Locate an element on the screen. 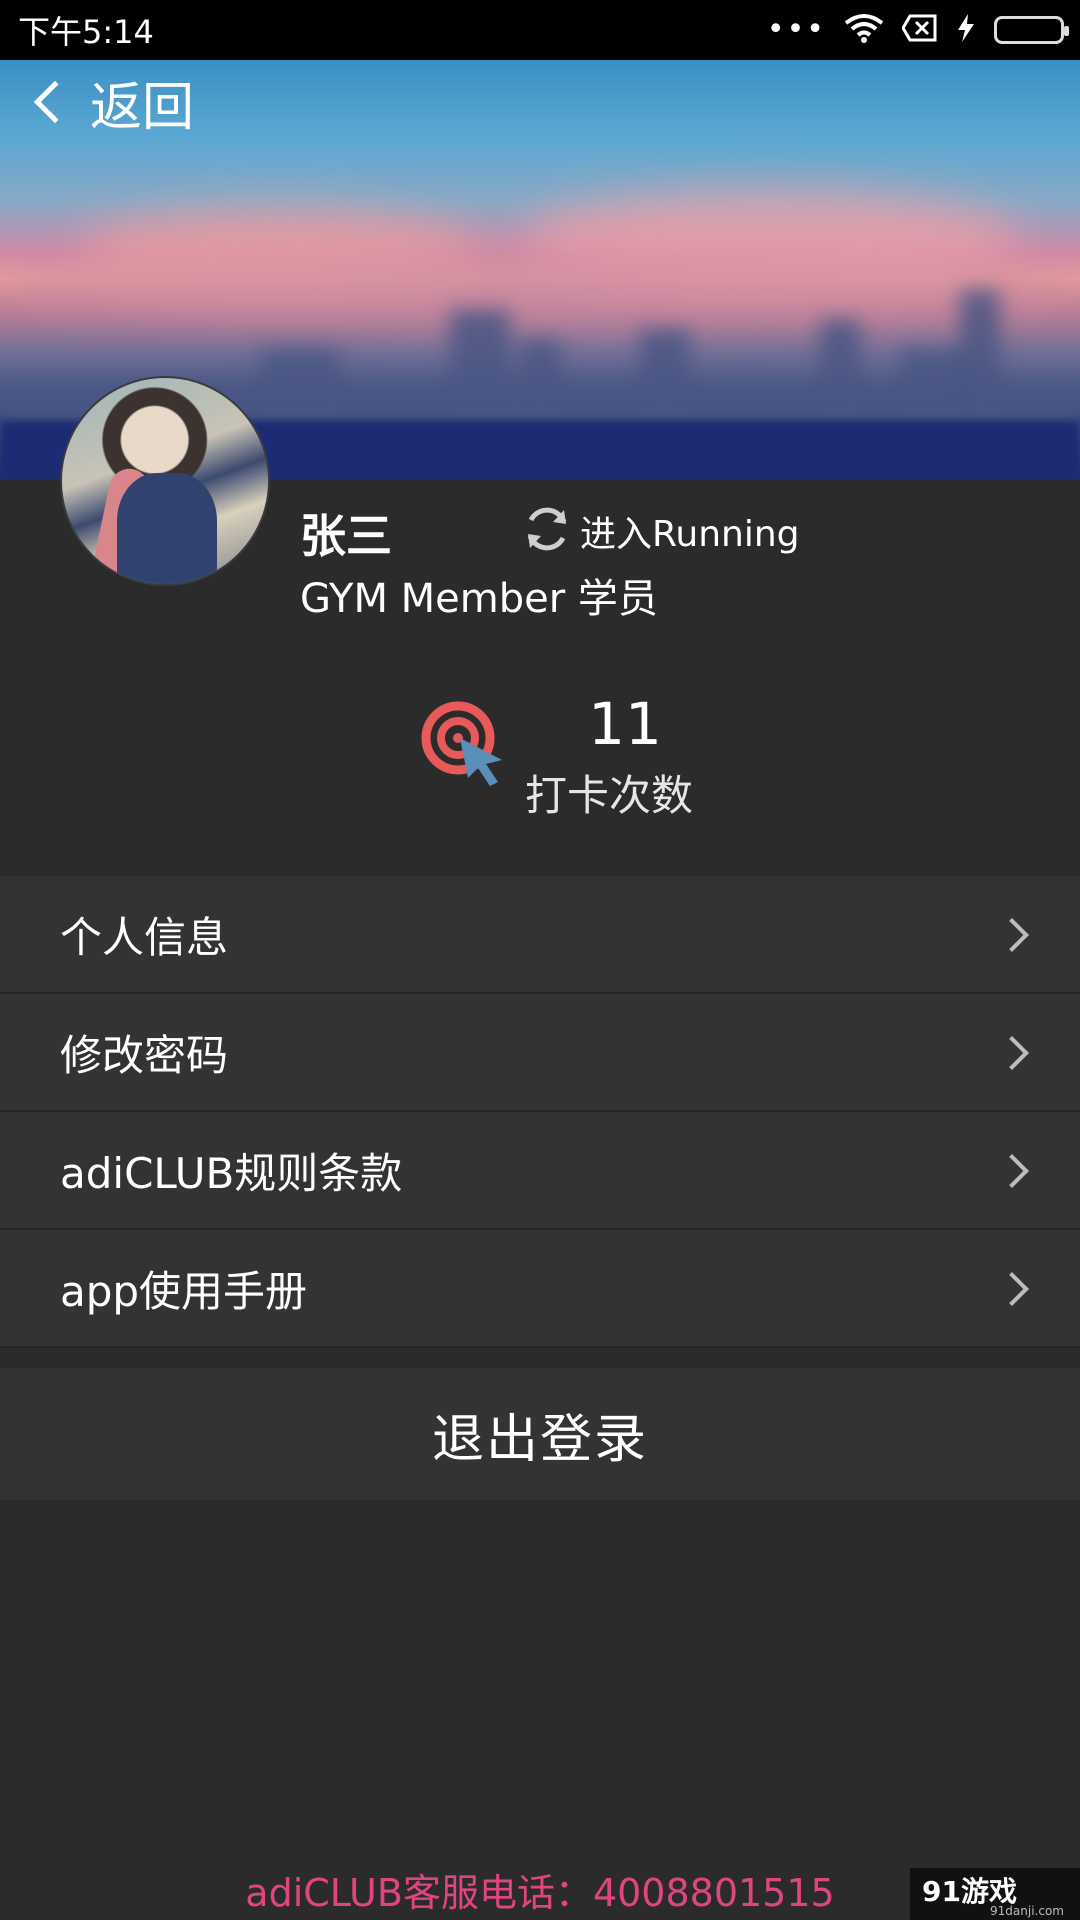 This screenshot has width=1080, height=1920. avatar-detail is located at coordinates (167, 528).